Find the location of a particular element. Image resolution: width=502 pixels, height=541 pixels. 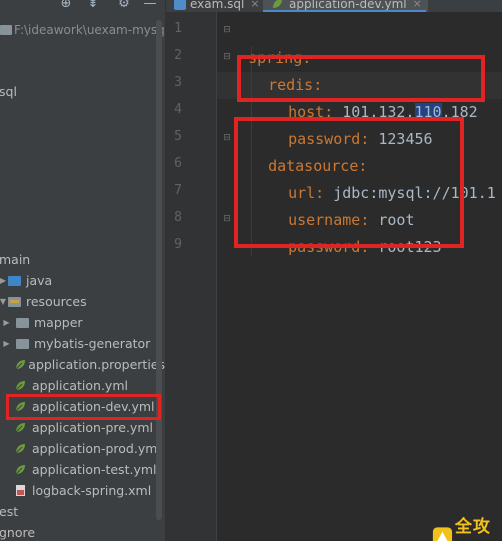

chevron-down-icon: ▼ is located at coordinates (4, 301).